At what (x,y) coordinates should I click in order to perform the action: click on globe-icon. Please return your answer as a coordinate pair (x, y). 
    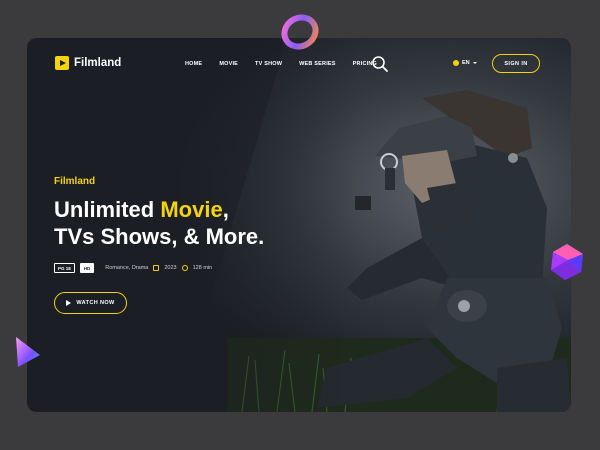
    Looking at the image, I should click on (456, 63).